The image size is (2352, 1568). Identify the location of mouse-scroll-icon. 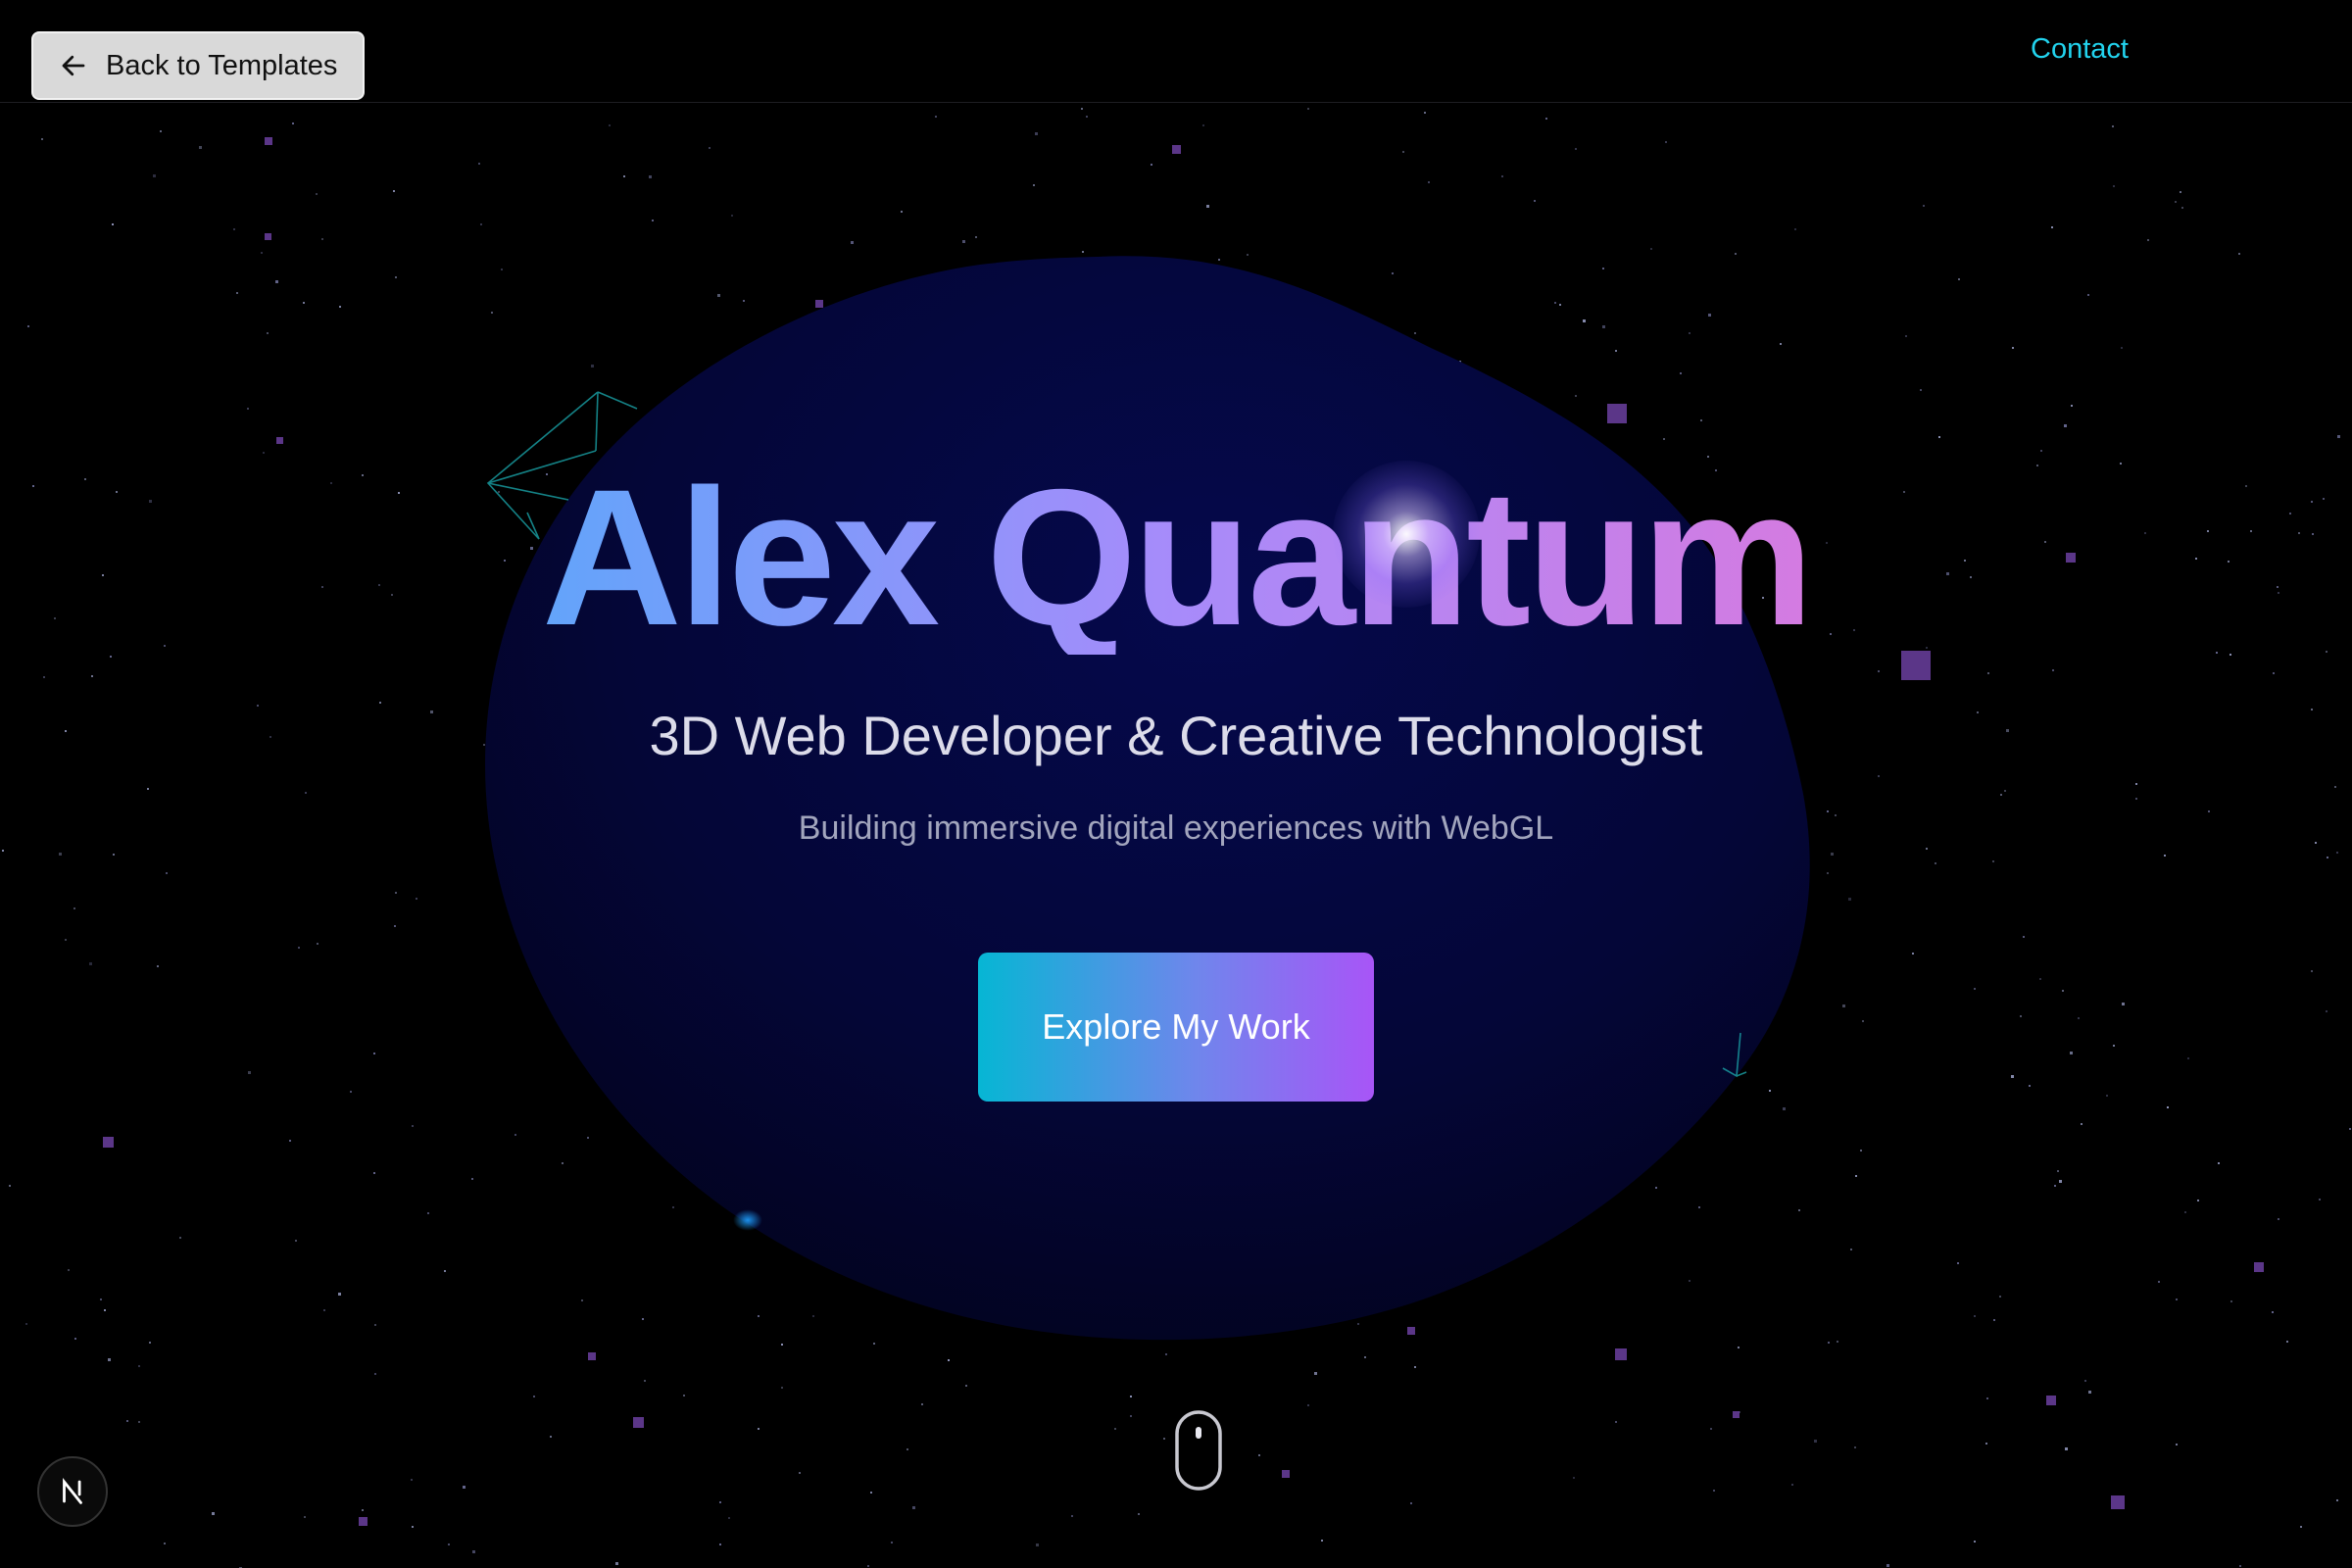
(1198, 1450).